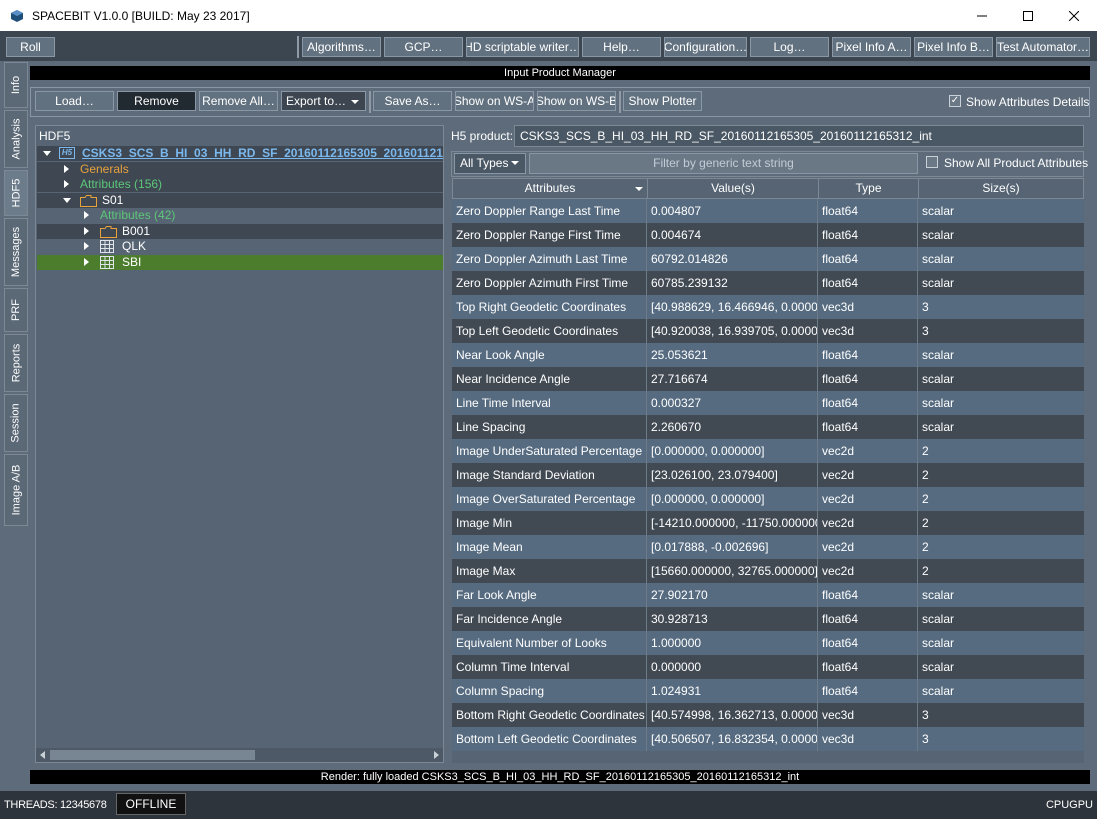 Image resolution: width=1097 pixels, height=819 pixels. I want to click on column-header-values: Value(s), so click(733, 188).